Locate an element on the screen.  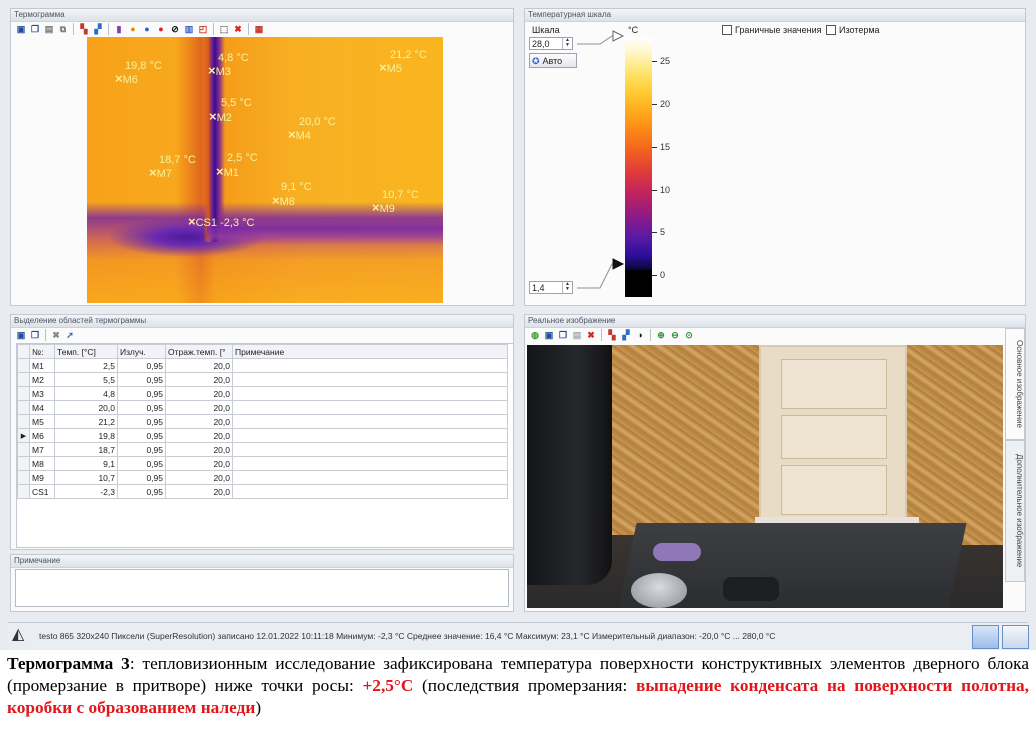
limits-checkbox: Граничные значения is located at coordinates (771, 30).